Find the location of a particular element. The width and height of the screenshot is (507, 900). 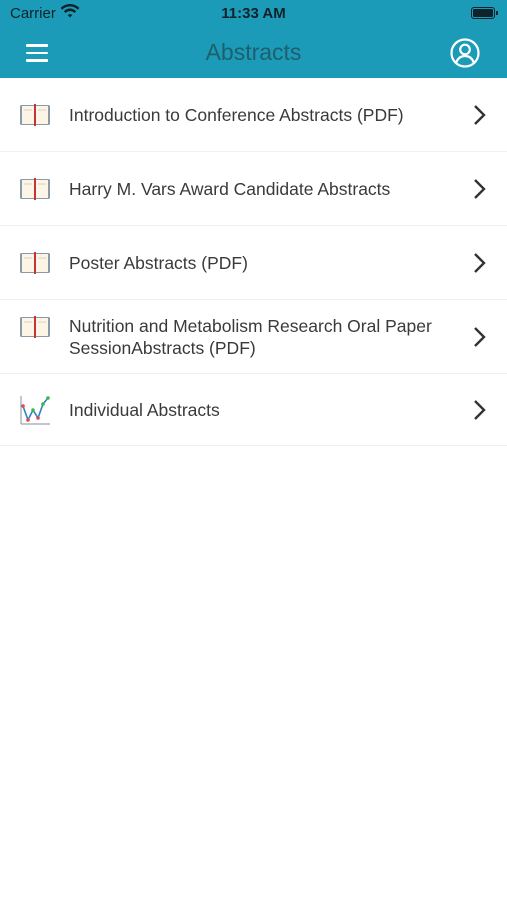

list-item-label: Individual Abstracts is located at coordinates (144, 409).